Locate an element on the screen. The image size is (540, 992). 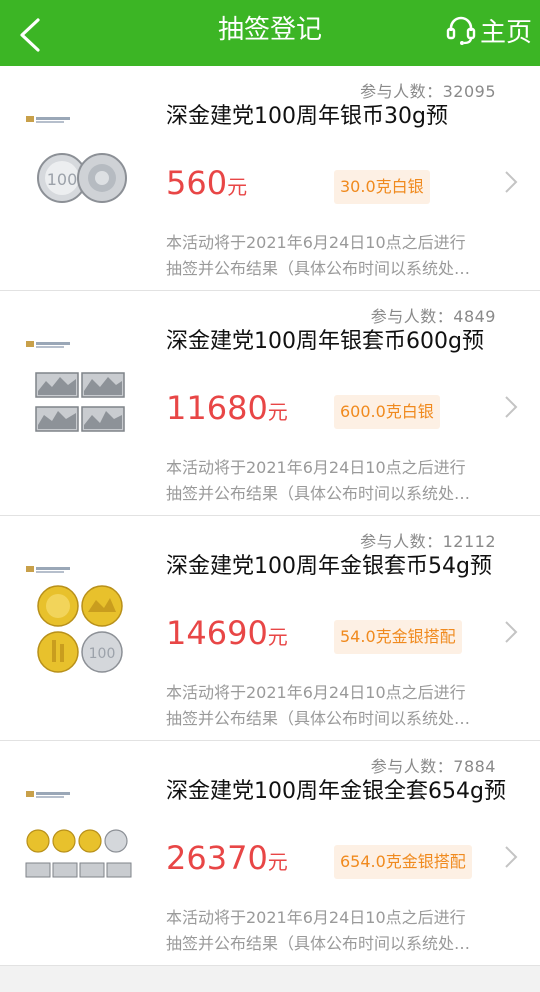
back-button is located at coordinates (33, 33).